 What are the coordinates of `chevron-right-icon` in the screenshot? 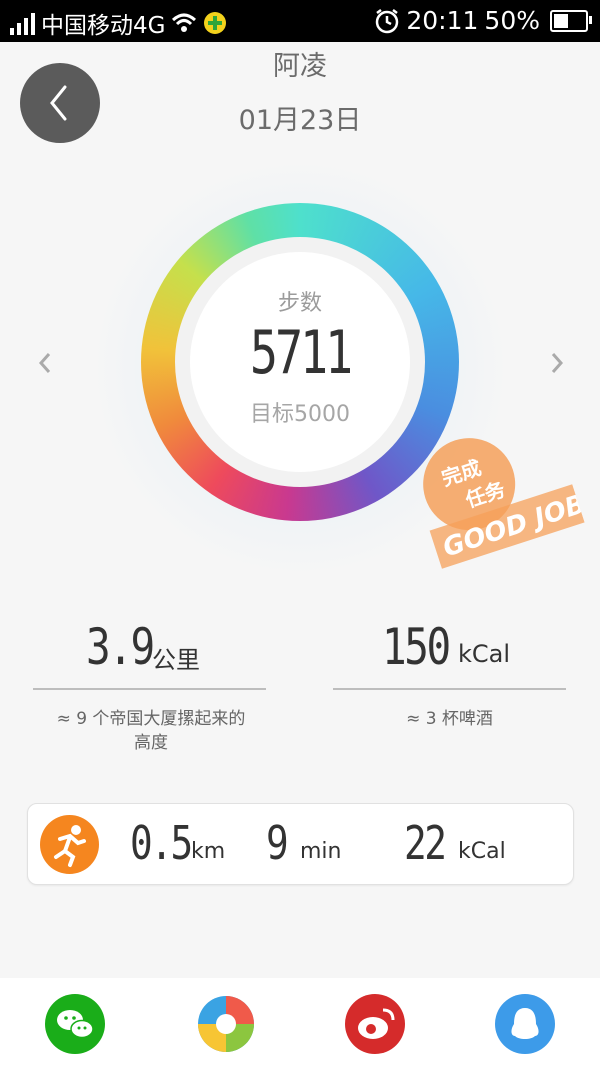 It's located at (557, 363).